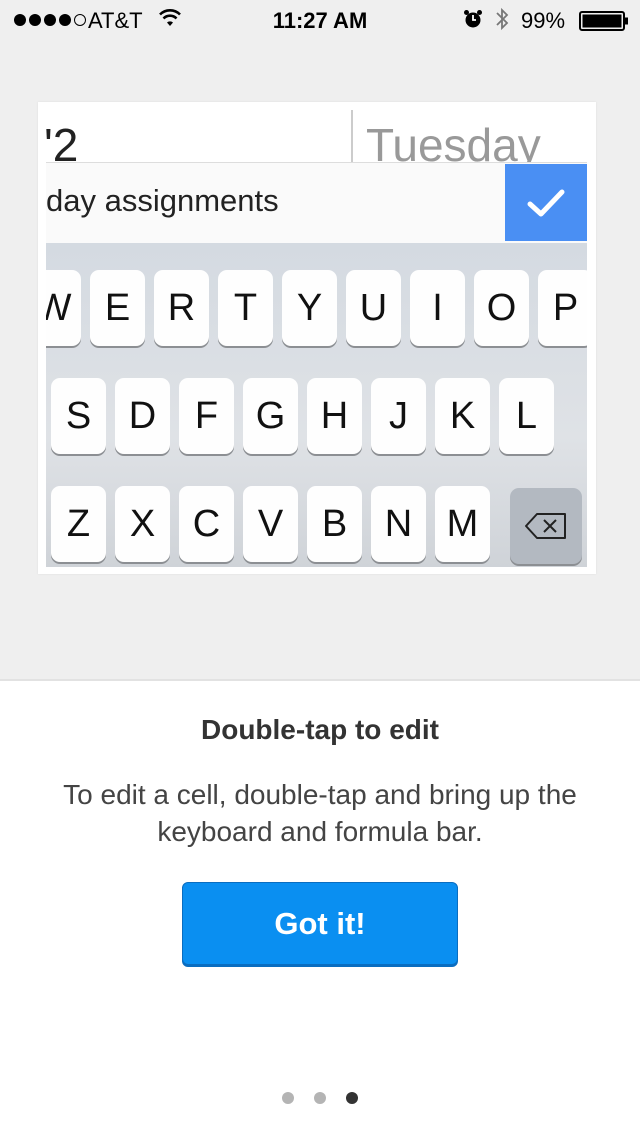 The height and width of the screenshot is (1136, 640). I want to click on spreadsheet-row: '2 Tuesday, so click(317, 132).